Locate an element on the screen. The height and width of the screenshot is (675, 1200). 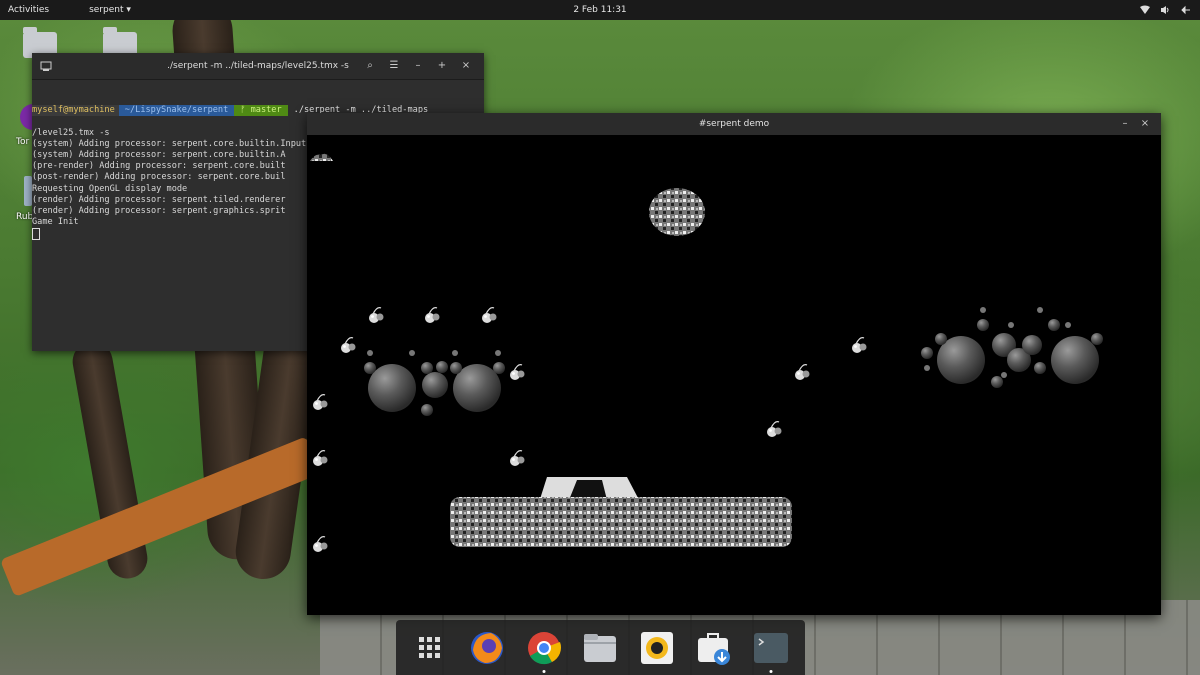
app-icon is located at coordinates (28, 191).